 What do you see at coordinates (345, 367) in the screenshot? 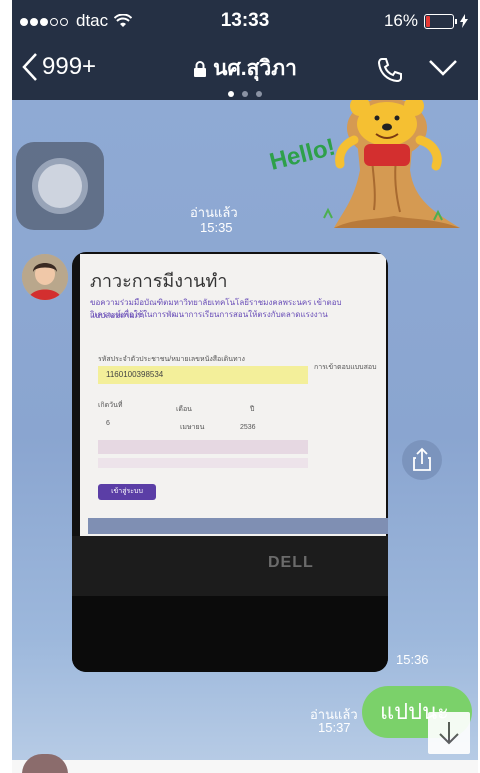
I see `photo-steps-label: การเข้าตอบแบบสอบ` at bounding box center [345, 367].